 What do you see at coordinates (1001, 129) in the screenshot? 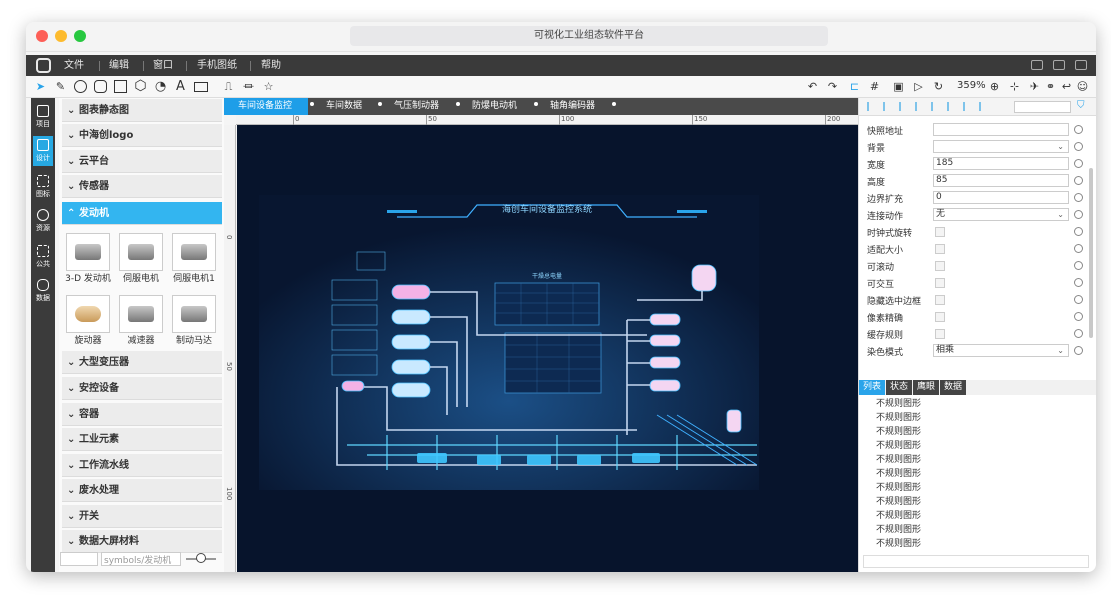
I see `property-input` at bounding box center [1001, 129].